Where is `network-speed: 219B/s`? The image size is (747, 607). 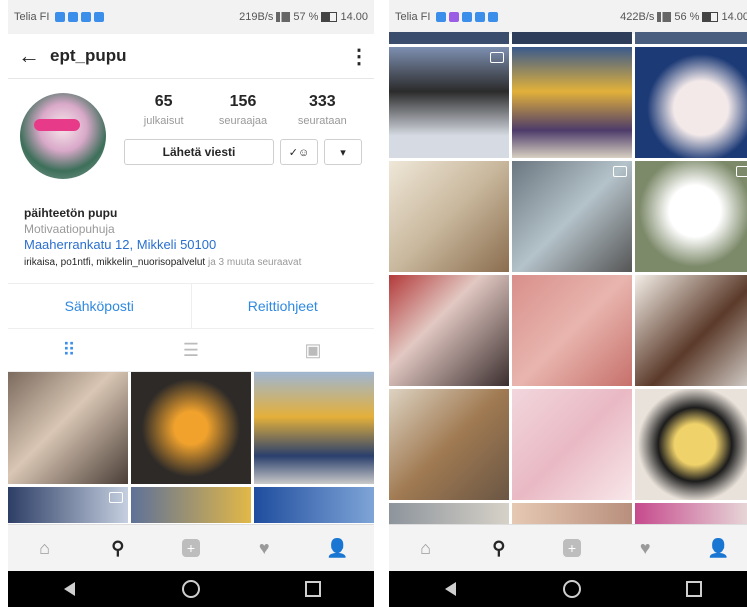
network-speed: 219B/s is located at coordinates (256, 17).